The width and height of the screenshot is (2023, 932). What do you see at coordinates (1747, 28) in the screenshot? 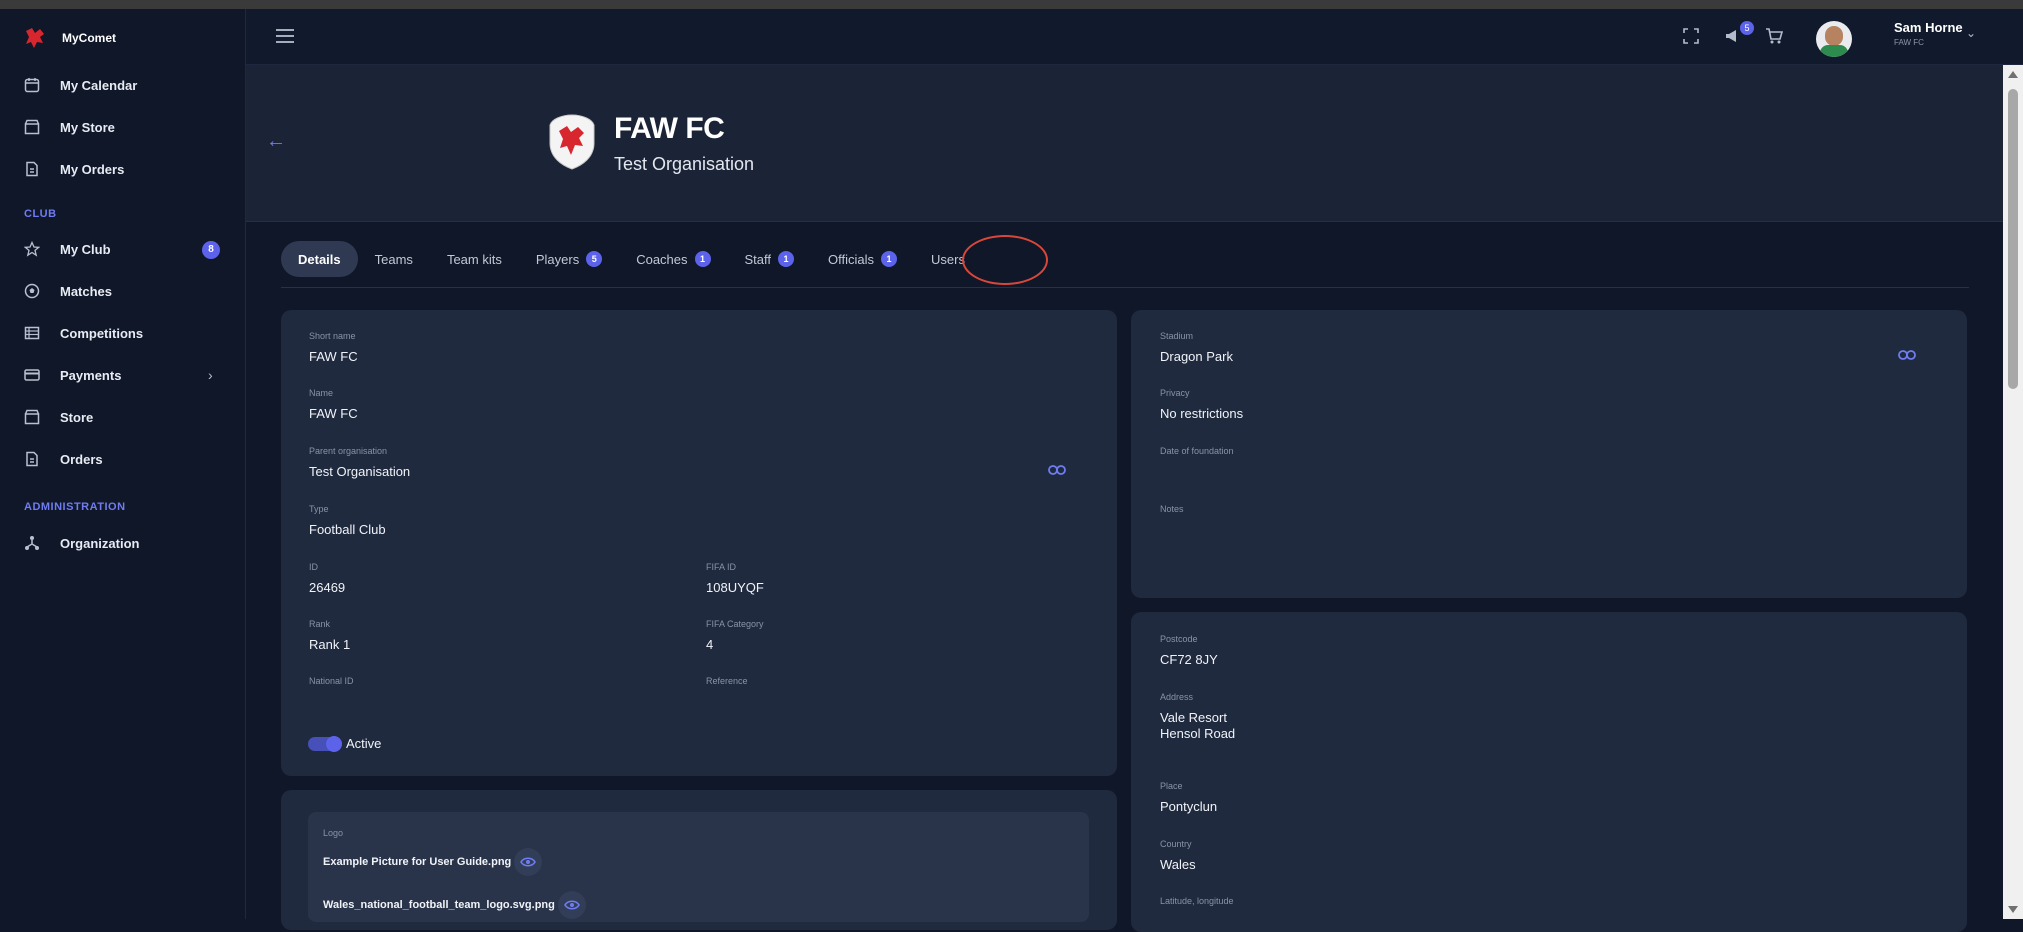
I see `notification-badge: 5` at bounding box center [1747, 28].